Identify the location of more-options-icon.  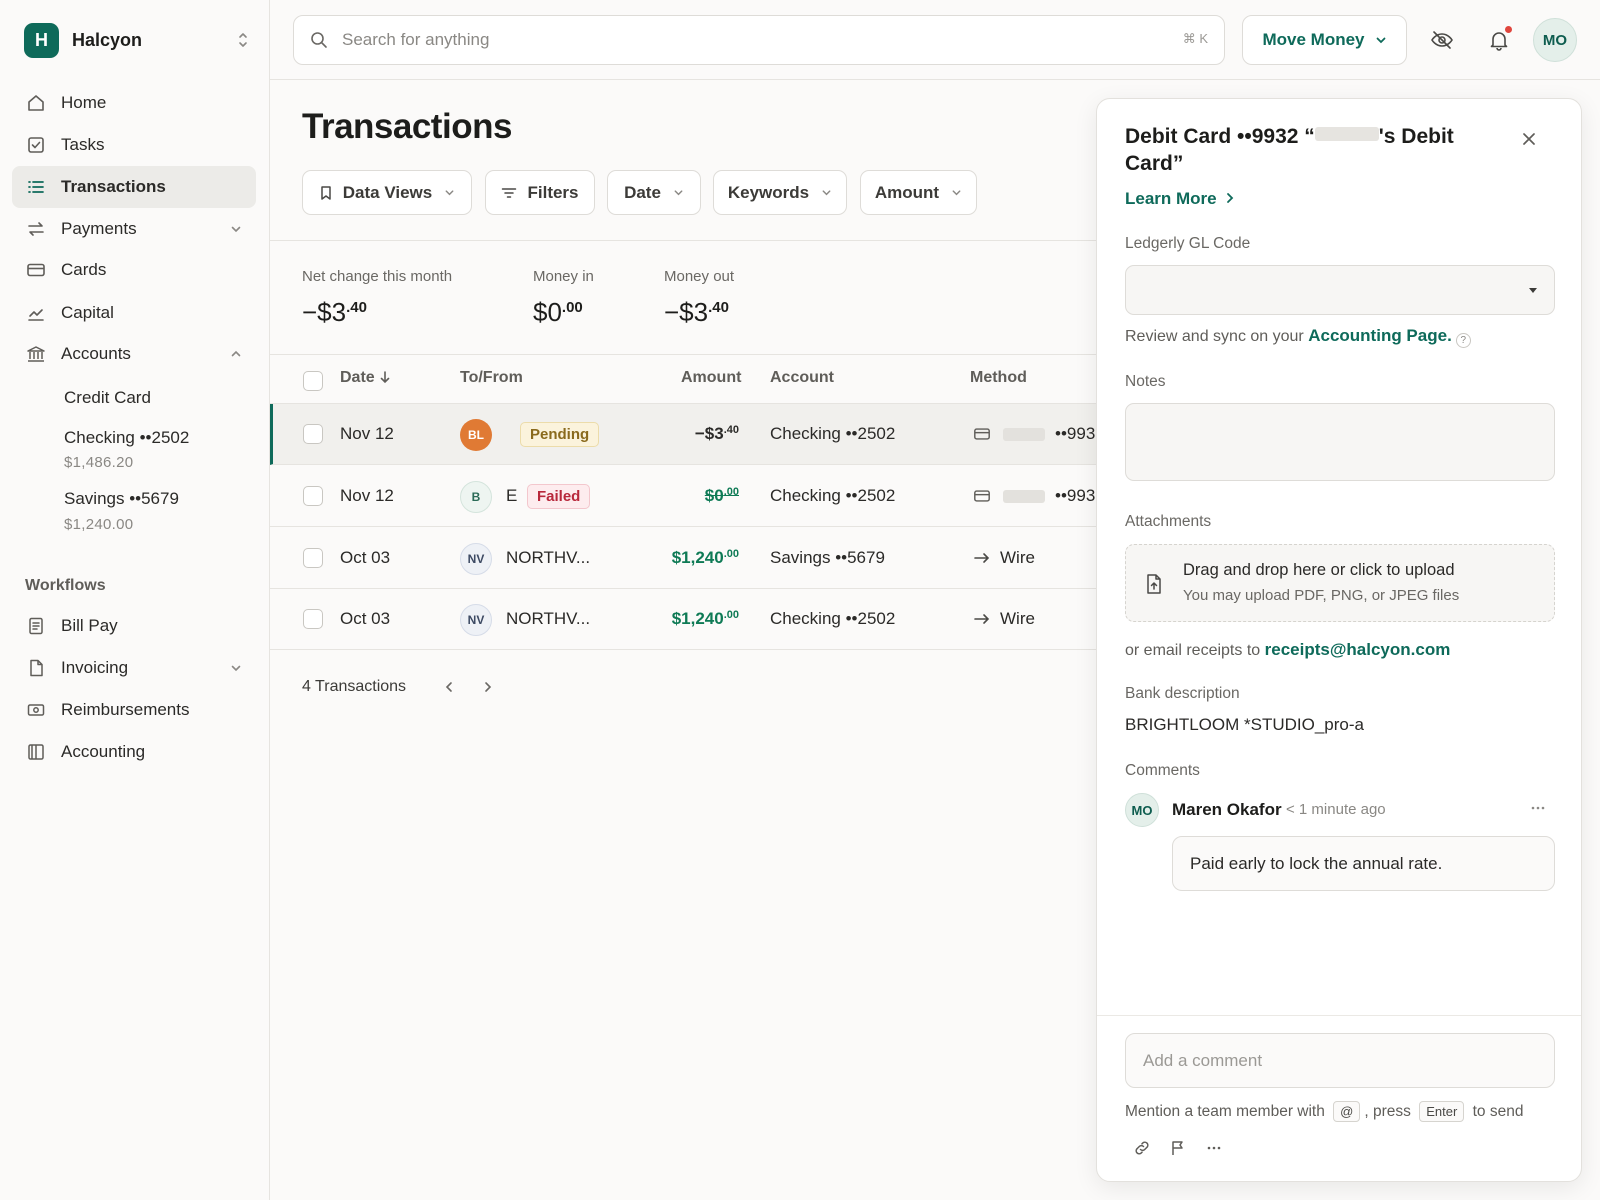
(1538, 808).